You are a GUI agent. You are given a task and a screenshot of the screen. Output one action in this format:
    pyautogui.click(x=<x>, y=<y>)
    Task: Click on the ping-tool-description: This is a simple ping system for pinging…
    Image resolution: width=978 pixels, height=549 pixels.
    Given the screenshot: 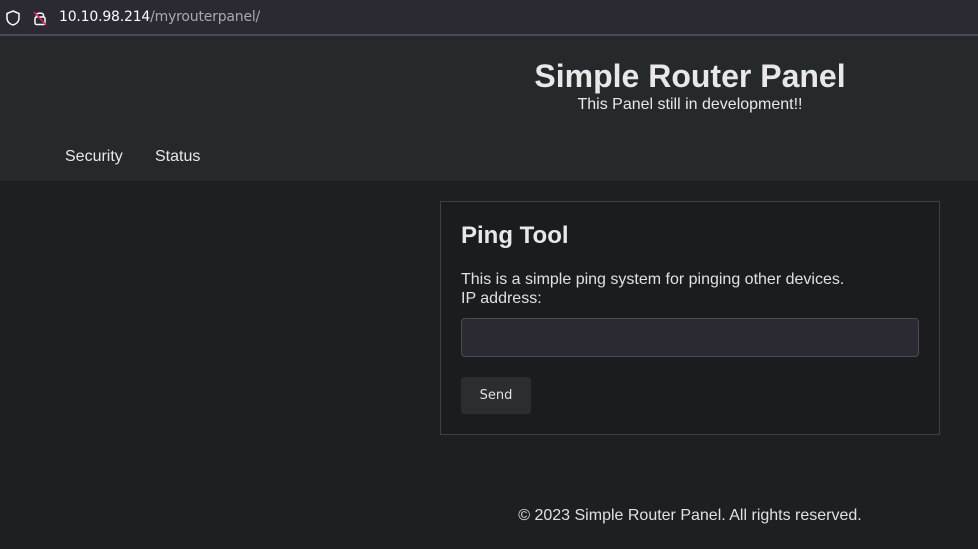 What is the action you would take?
    pyautogui.click(x=653, y=279)
    